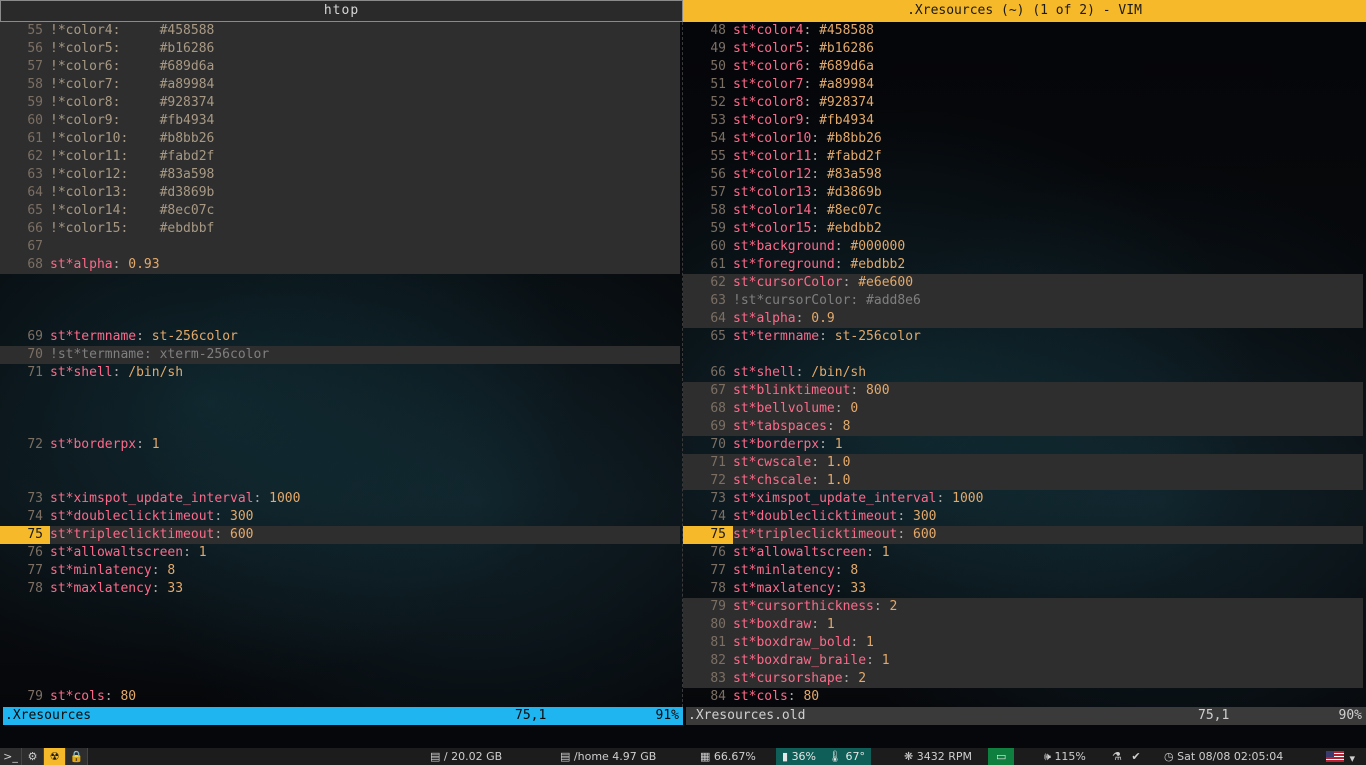 The height and width of the screenshot is (765, 1366). Describe the element at coordinates (35, 48) in the screenshot. I see `line-number: 56` at that location.